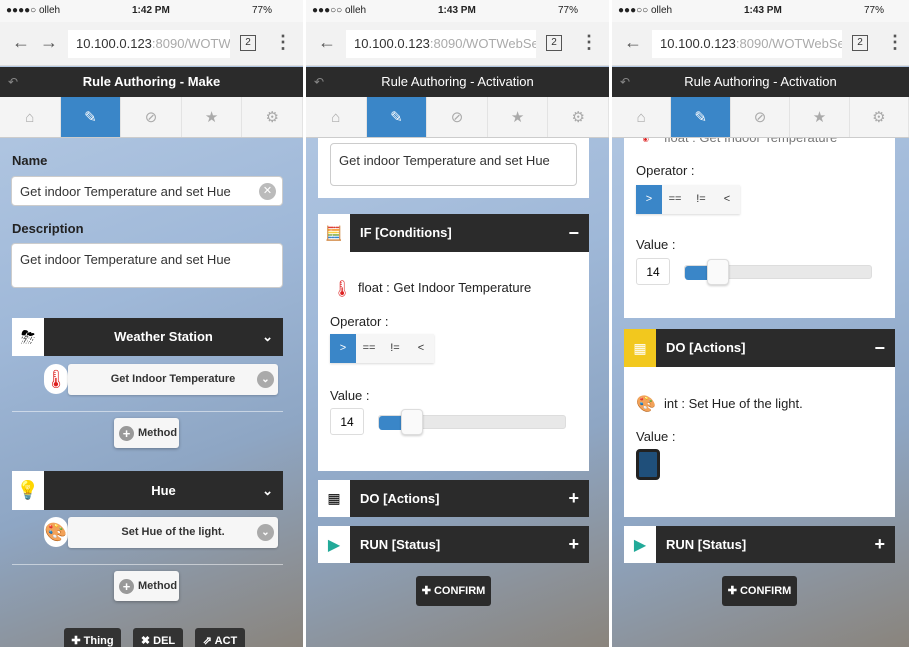 The image size is (909, 647). I want to click on name-label: Name, so click(30, 160).